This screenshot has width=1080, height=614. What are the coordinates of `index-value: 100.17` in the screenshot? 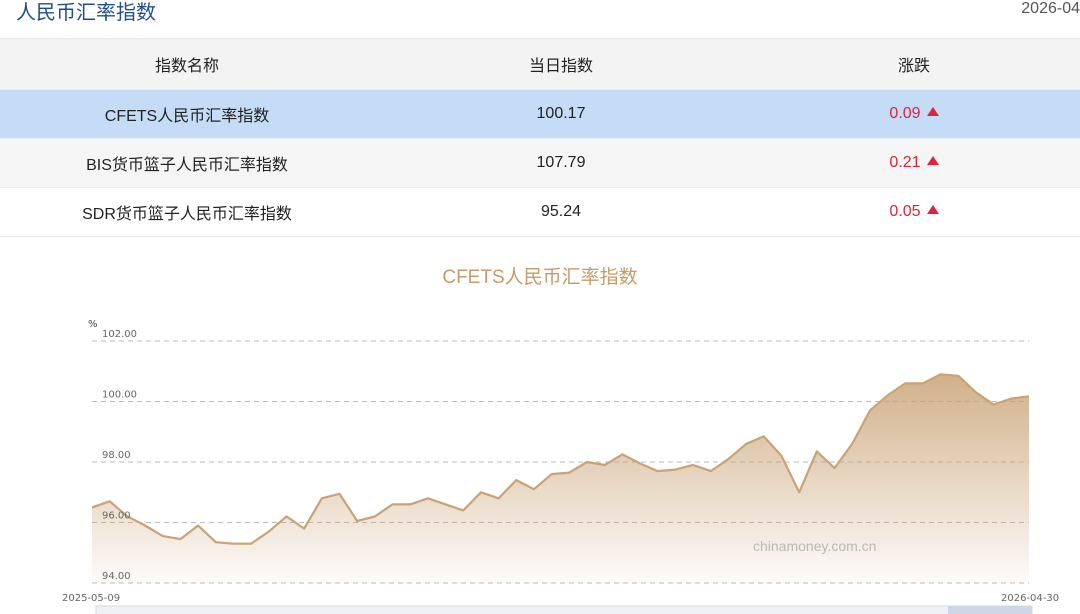 It's located at (561, 113).